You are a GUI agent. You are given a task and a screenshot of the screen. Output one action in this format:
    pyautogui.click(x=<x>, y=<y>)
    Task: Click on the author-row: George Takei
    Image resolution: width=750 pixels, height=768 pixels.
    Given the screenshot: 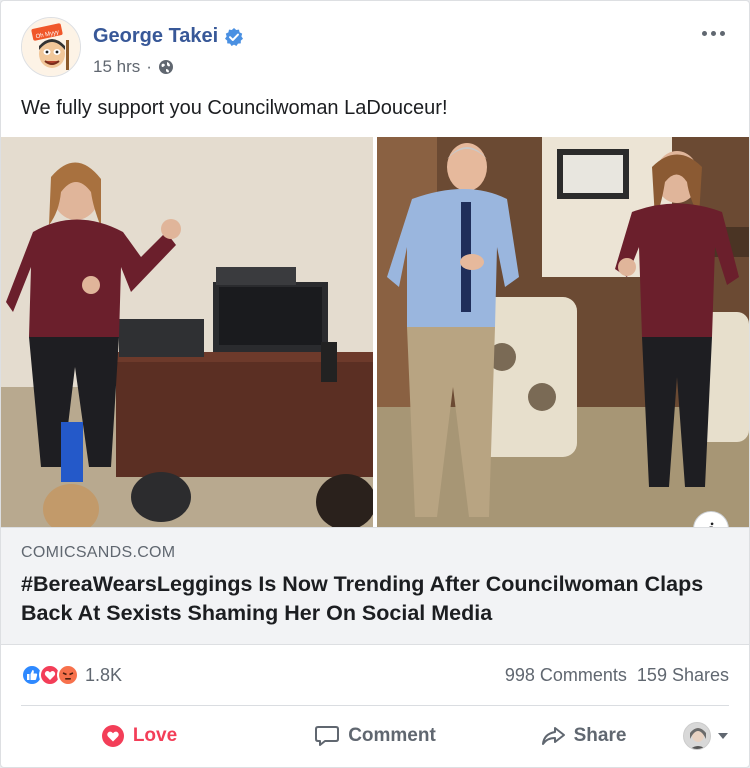 What is the action you would take?
    pyautogui.click(x=168, y=36)
    